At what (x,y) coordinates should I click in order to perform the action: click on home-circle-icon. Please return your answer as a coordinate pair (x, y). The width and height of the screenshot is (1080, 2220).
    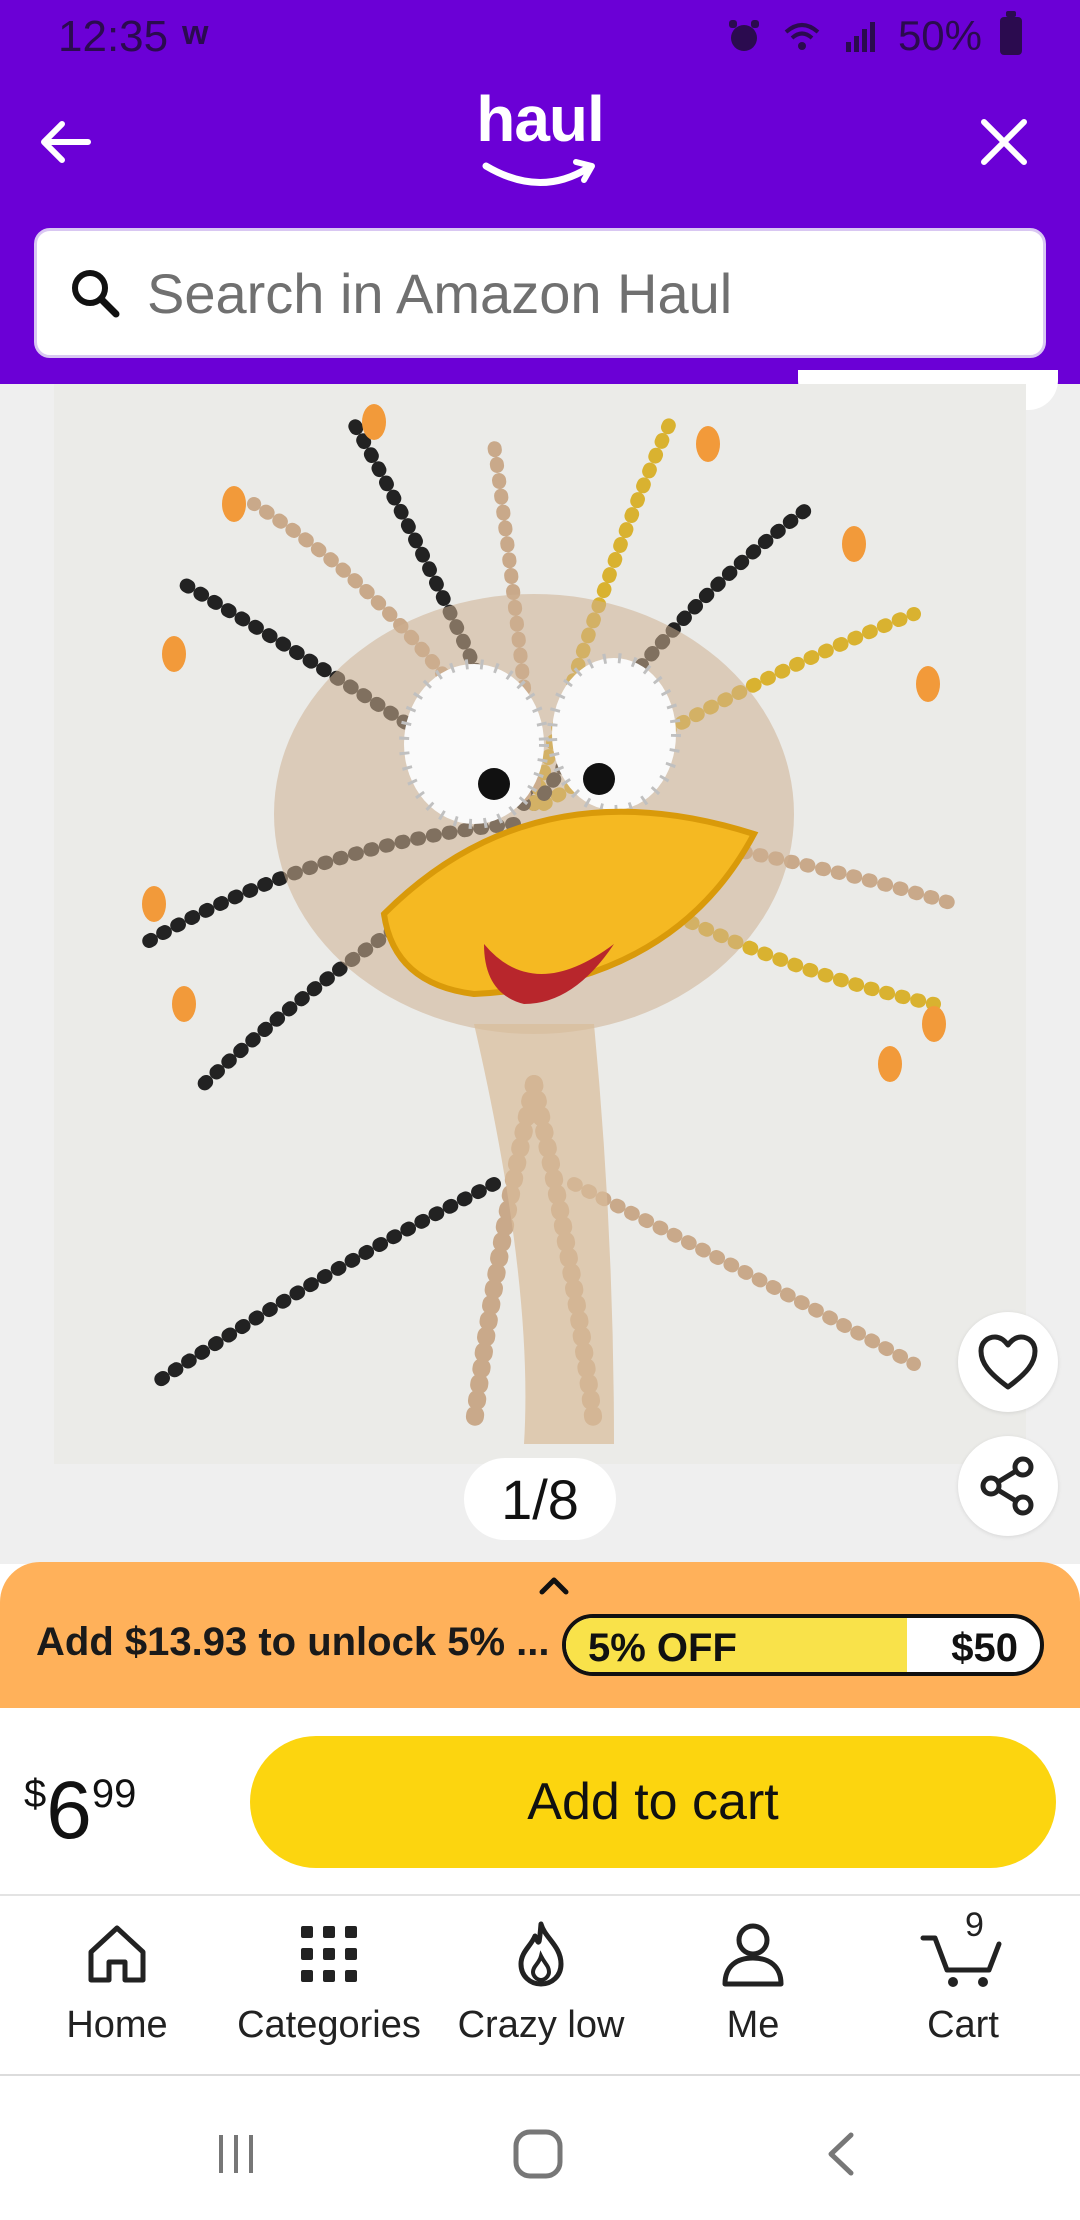
    Looking at the image, I should click on (538, 2154).